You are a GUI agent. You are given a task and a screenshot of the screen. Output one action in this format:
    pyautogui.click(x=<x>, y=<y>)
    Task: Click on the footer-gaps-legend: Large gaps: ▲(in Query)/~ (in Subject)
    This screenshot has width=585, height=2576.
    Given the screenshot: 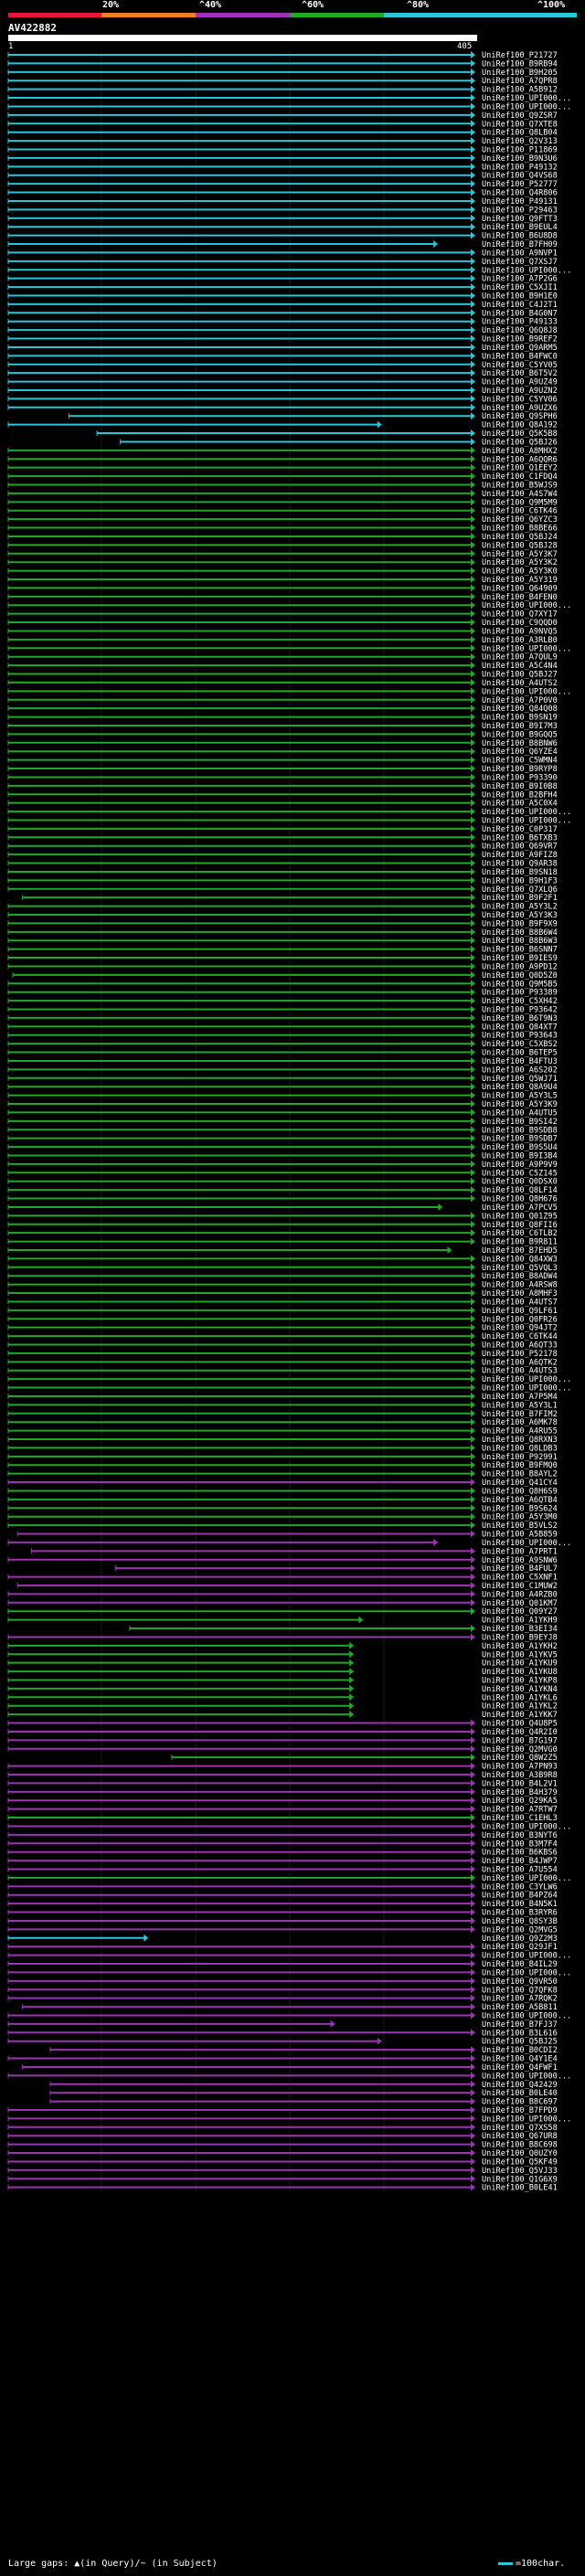 What is the action you would take?
    pyautogui.click(x=113, y=2564)
    